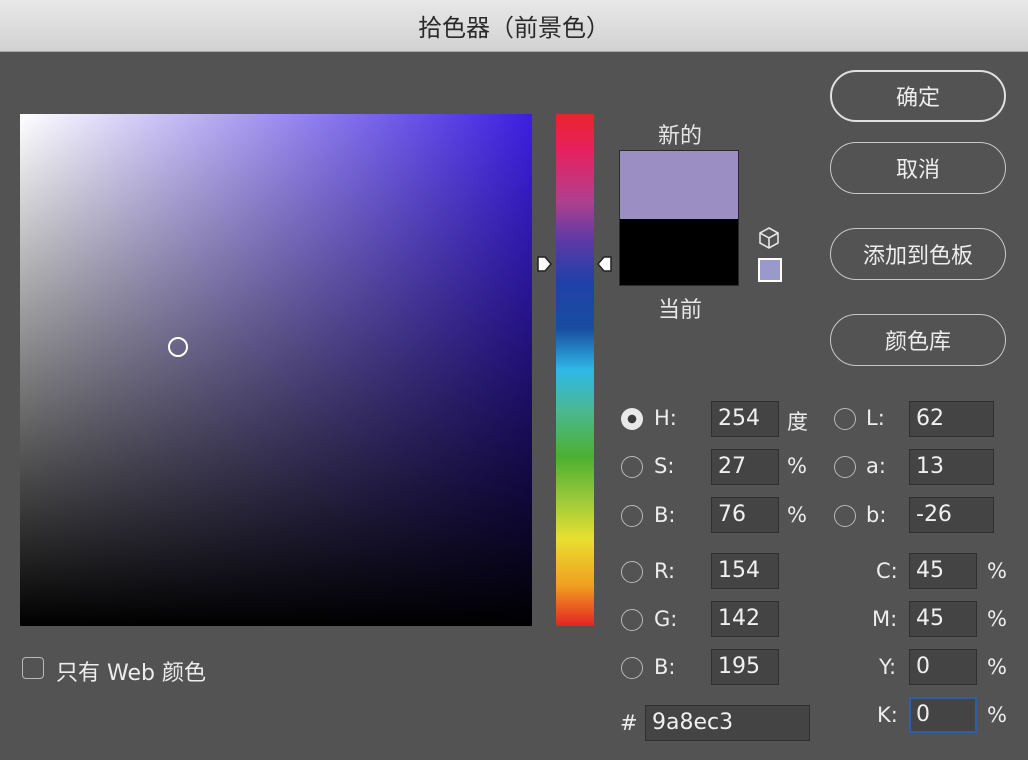 Image resolution: width=1028 pixels, height=760 pixels. I want to click on window-title: 拾色器（前景色）, so click(514, 28).